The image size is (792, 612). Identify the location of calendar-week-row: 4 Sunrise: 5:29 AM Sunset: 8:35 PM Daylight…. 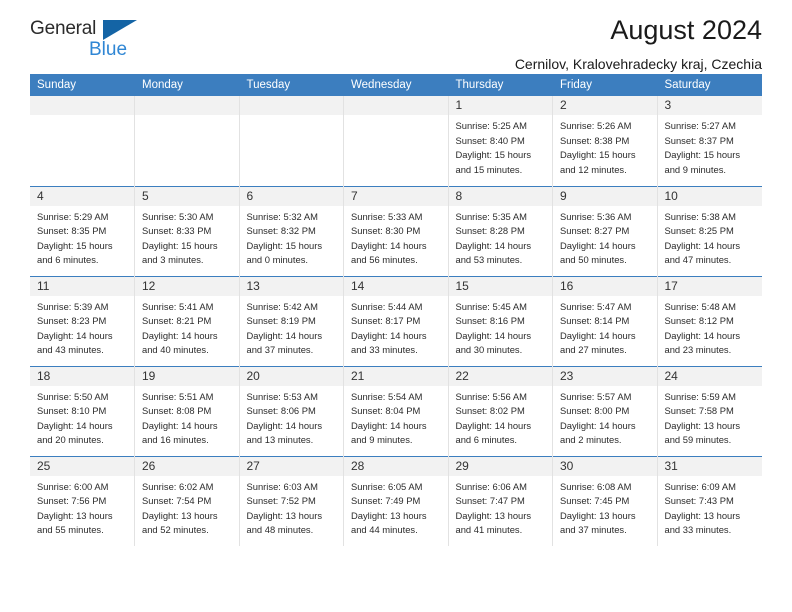
(396, 230).